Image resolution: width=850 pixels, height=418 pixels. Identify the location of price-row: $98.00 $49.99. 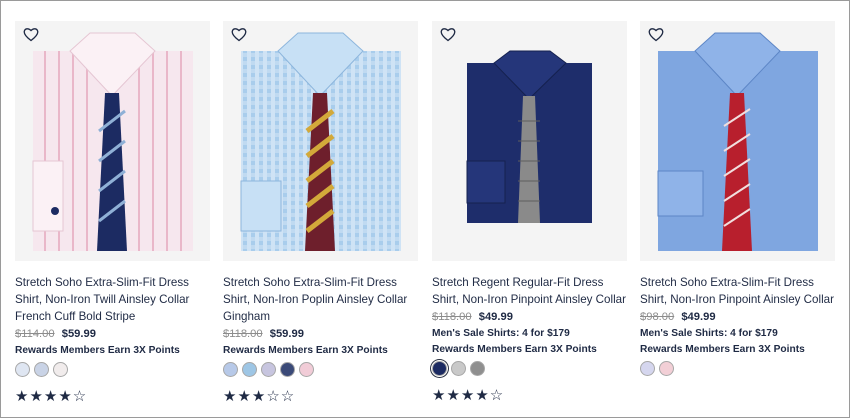
(737, 317).